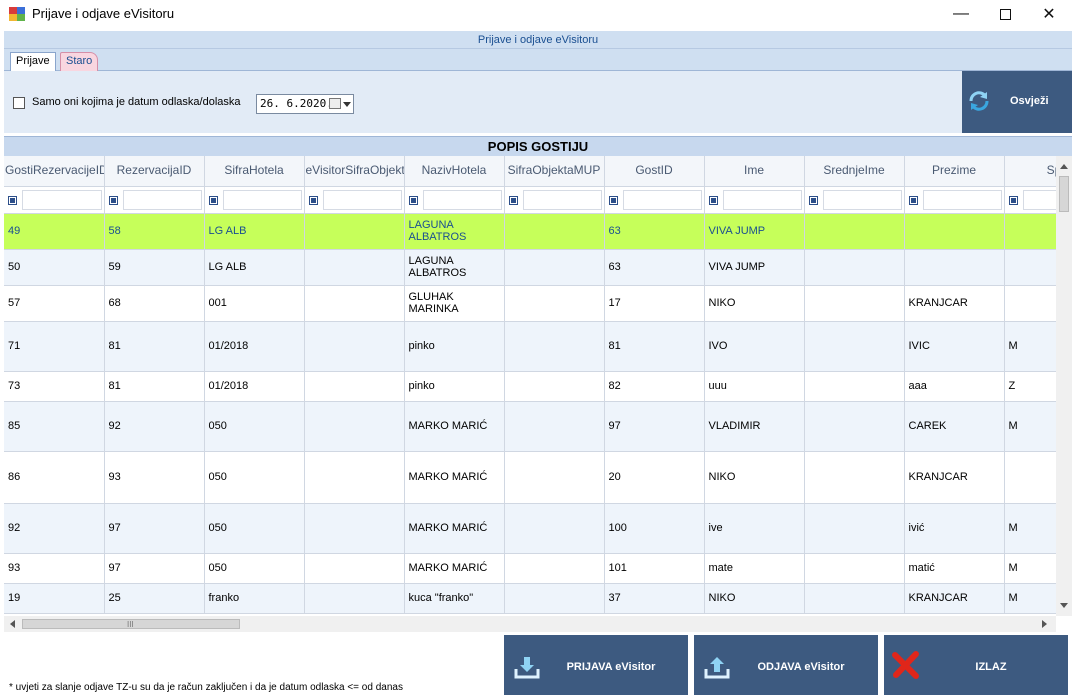 The image size is (1073, 699). I want to click on table-cell: 92, so click(54, 528).